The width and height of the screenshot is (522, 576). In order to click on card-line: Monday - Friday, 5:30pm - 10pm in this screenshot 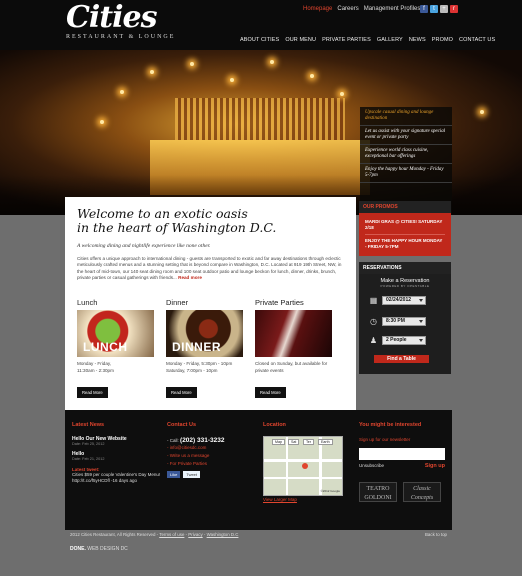, I will do `click(199, 363)`.